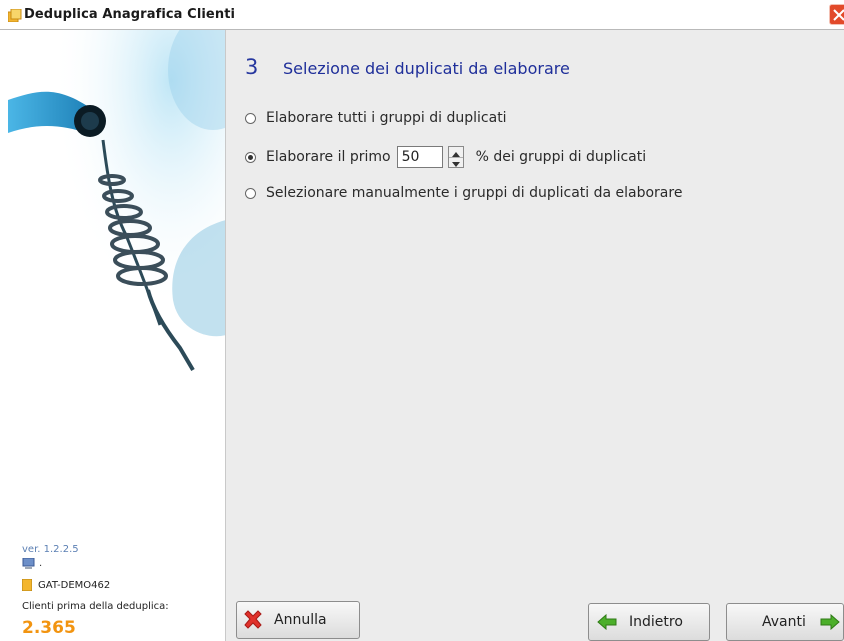 Image resolution: width=844 pixels, height=641 pixels. I want to click on percent-suffix-label: % dei gruppi di duplicati, so click(561, 157).